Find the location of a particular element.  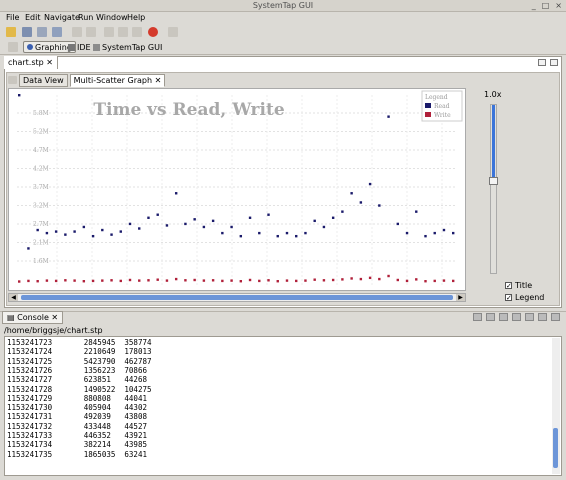

pin-console-icon is located at coordinates (503, 317).